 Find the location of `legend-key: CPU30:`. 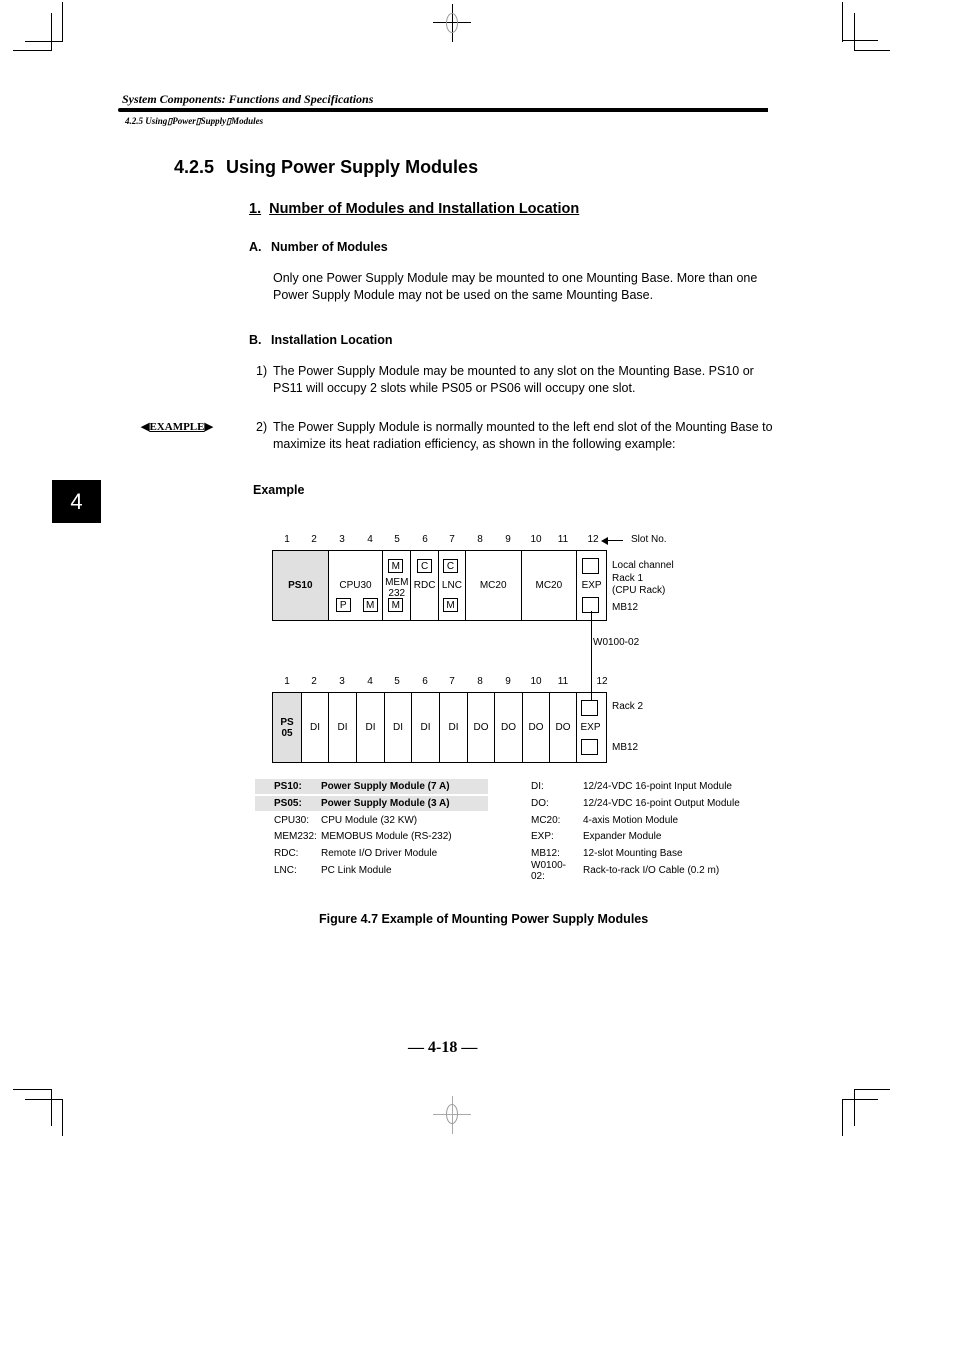

legend-key: CPU30: is located at coordinates (292, 820).